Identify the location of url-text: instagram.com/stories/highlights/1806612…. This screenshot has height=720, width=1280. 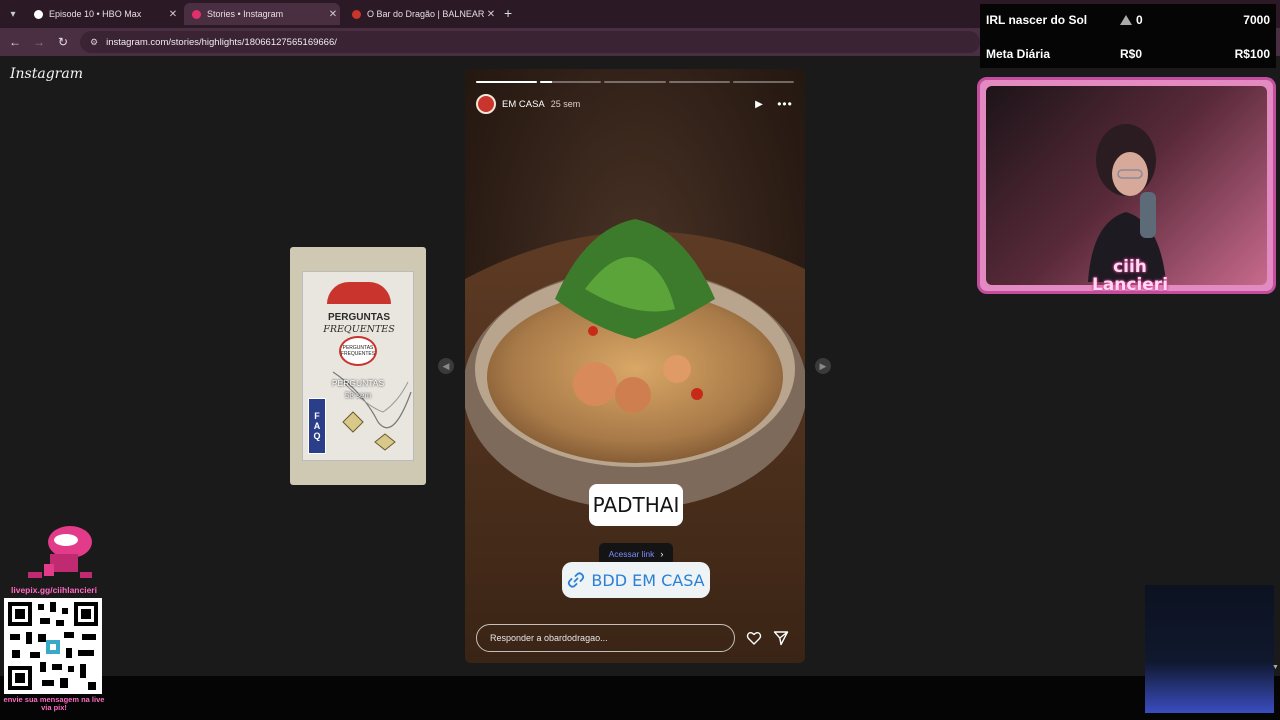
(221, 42).